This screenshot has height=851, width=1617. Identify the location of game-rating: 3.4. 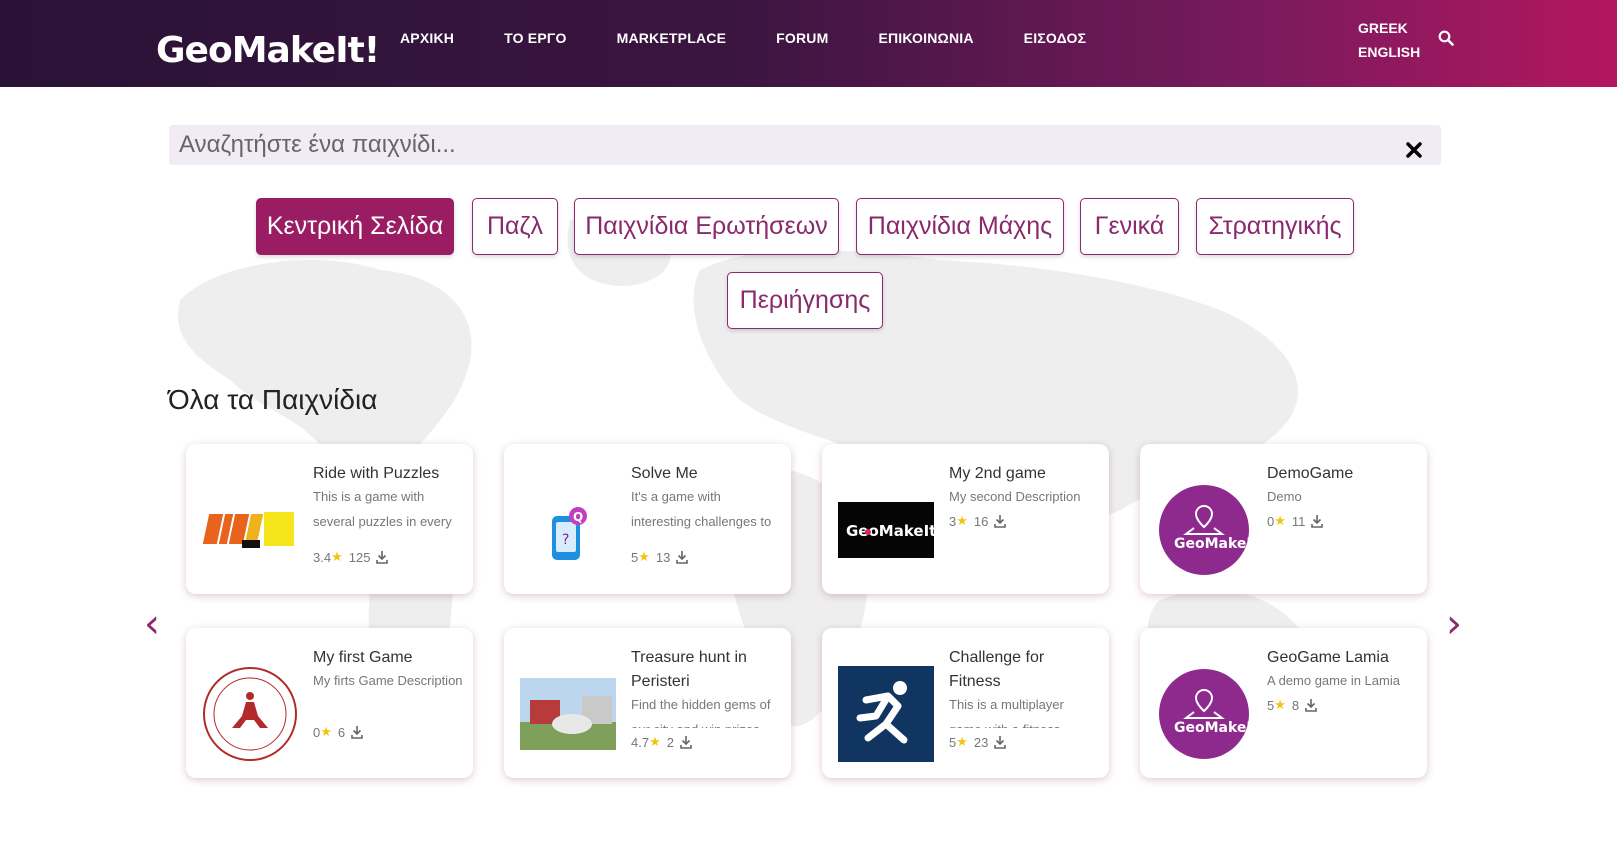
(322, 557).